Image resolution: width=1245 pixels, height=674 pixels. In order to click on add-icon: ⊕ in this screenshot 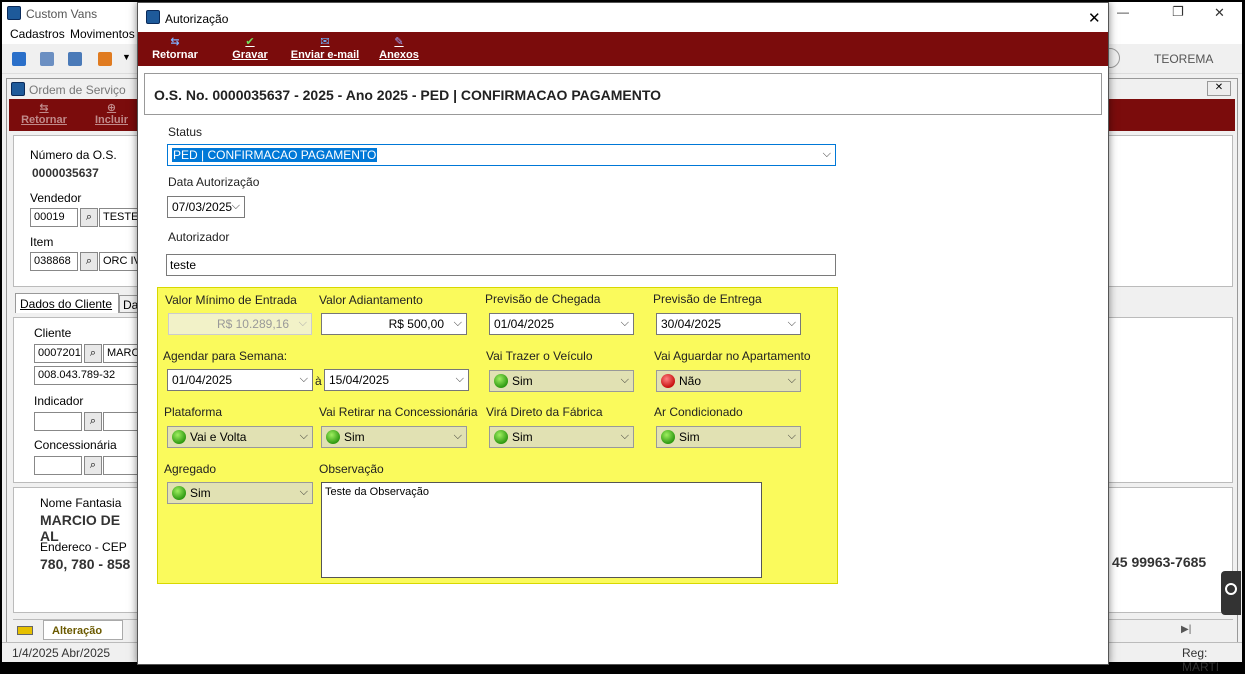, I will do `click(111, 108)`.